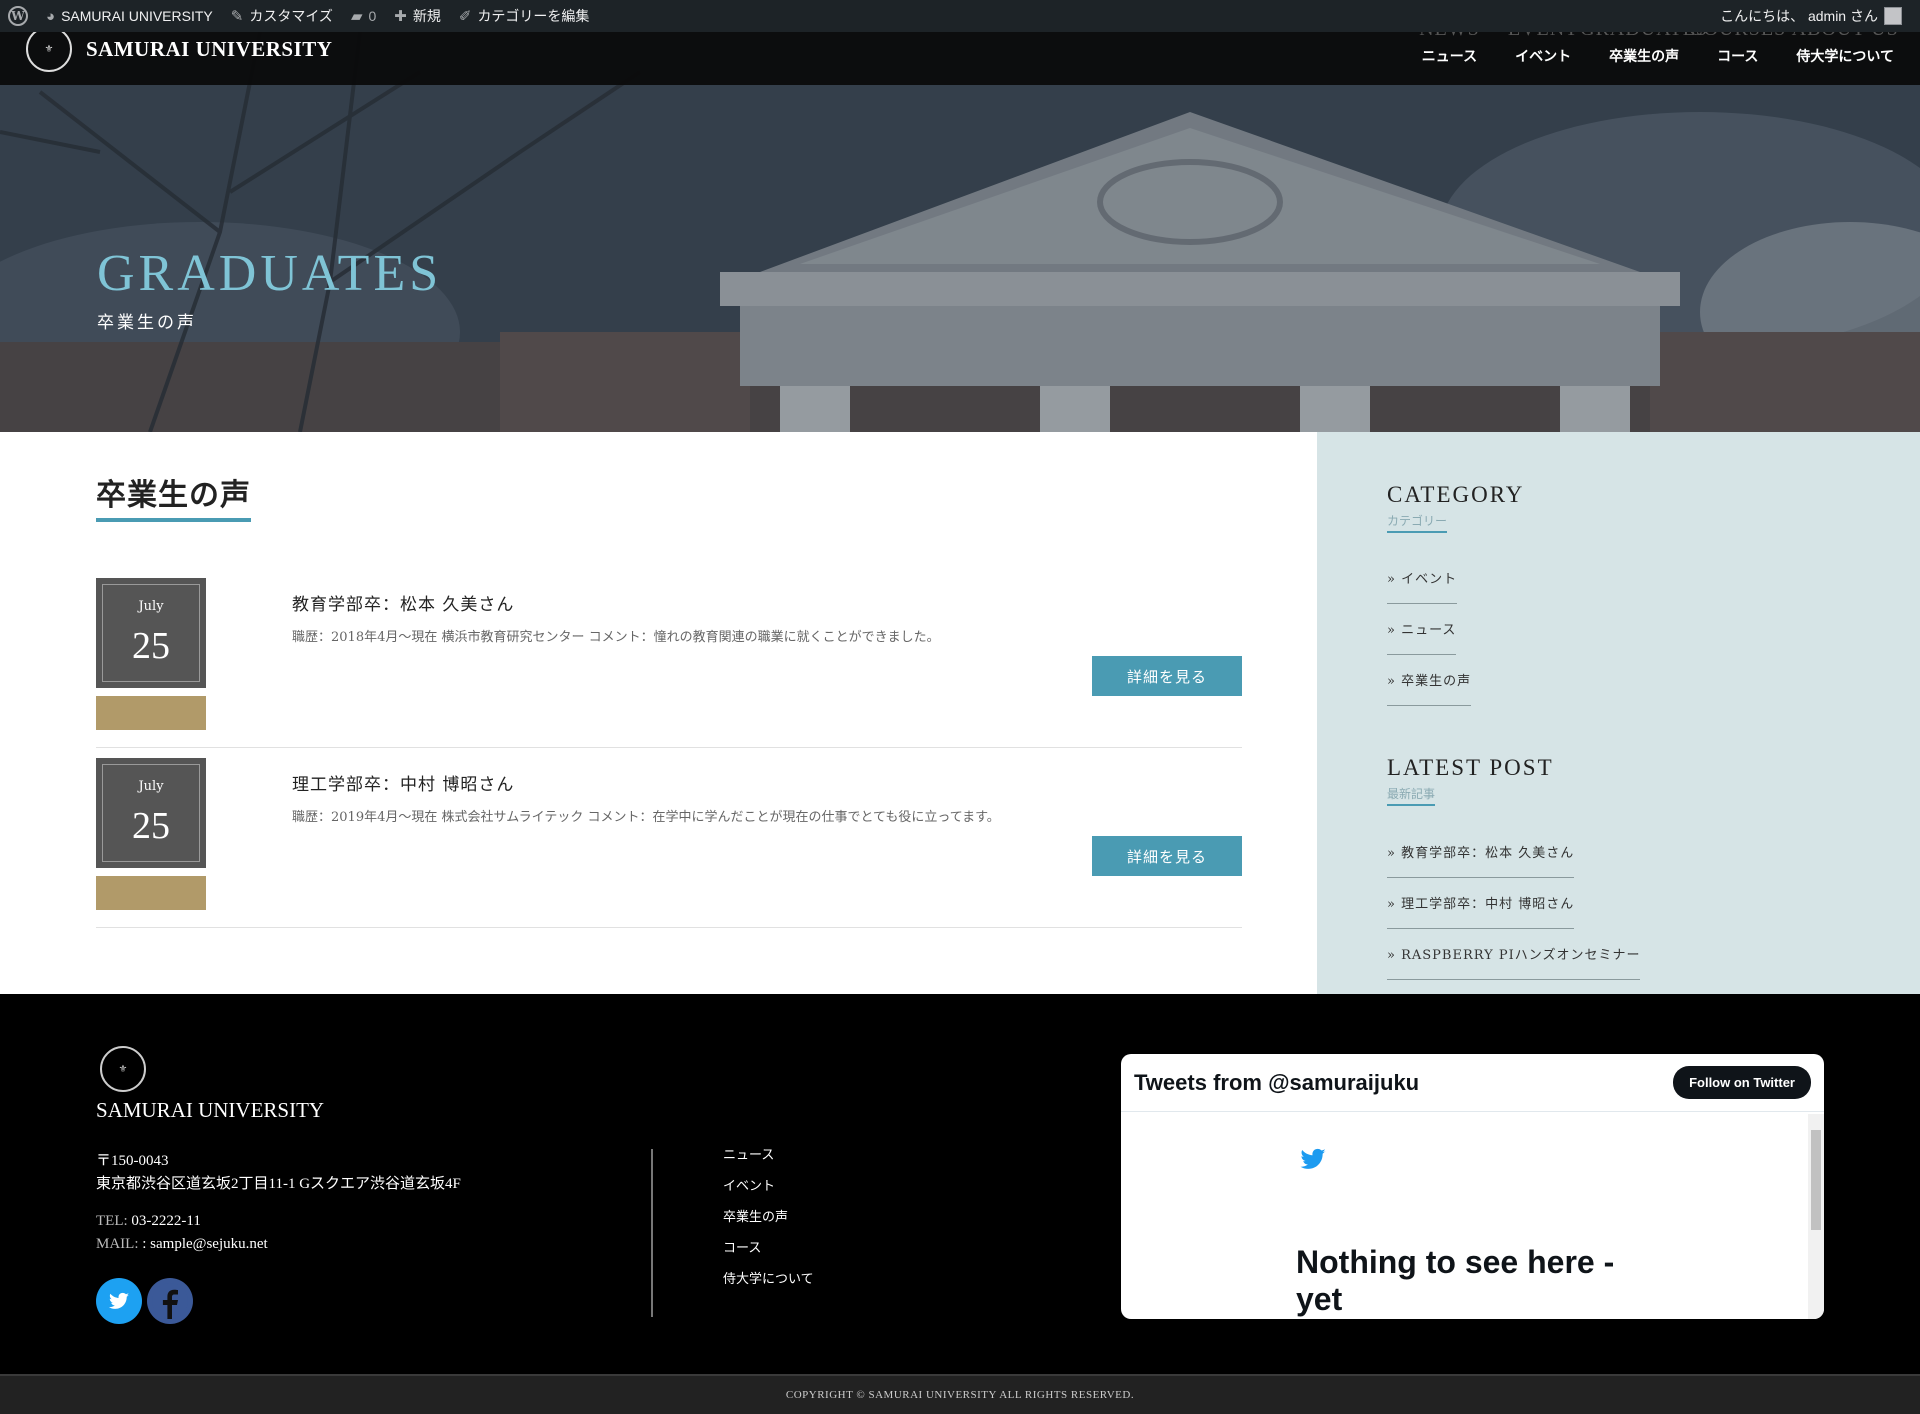  I want to click on twitter-icon, so click(118, 1300).